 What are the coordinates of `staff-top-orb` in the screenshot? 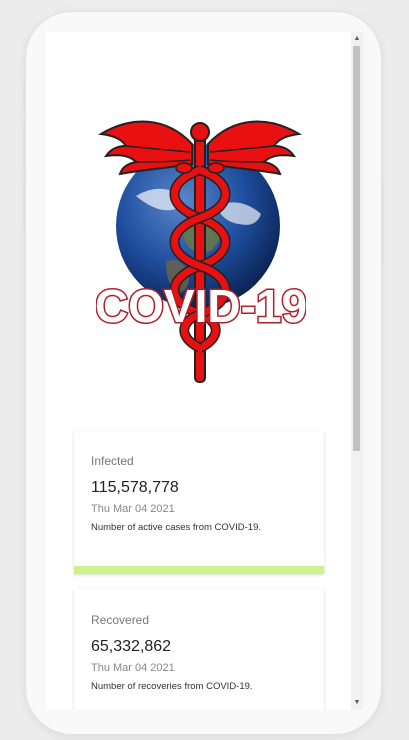 It's located at (200, 132).